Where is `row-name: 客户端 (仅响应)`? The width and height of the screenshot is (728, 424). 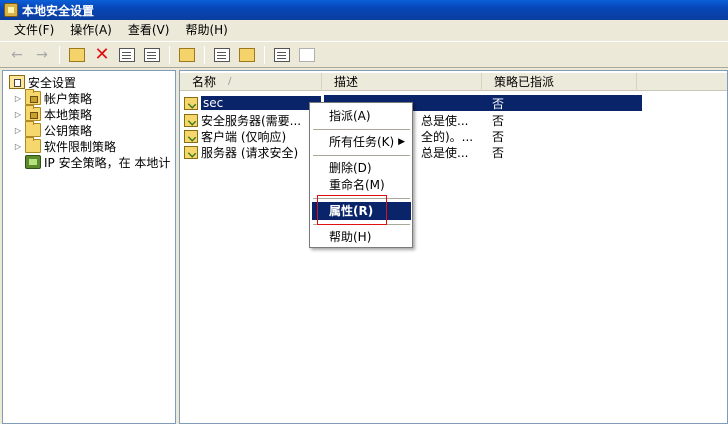 row-name: 客户端 (仅响应) is located at coordinates (244, 136).